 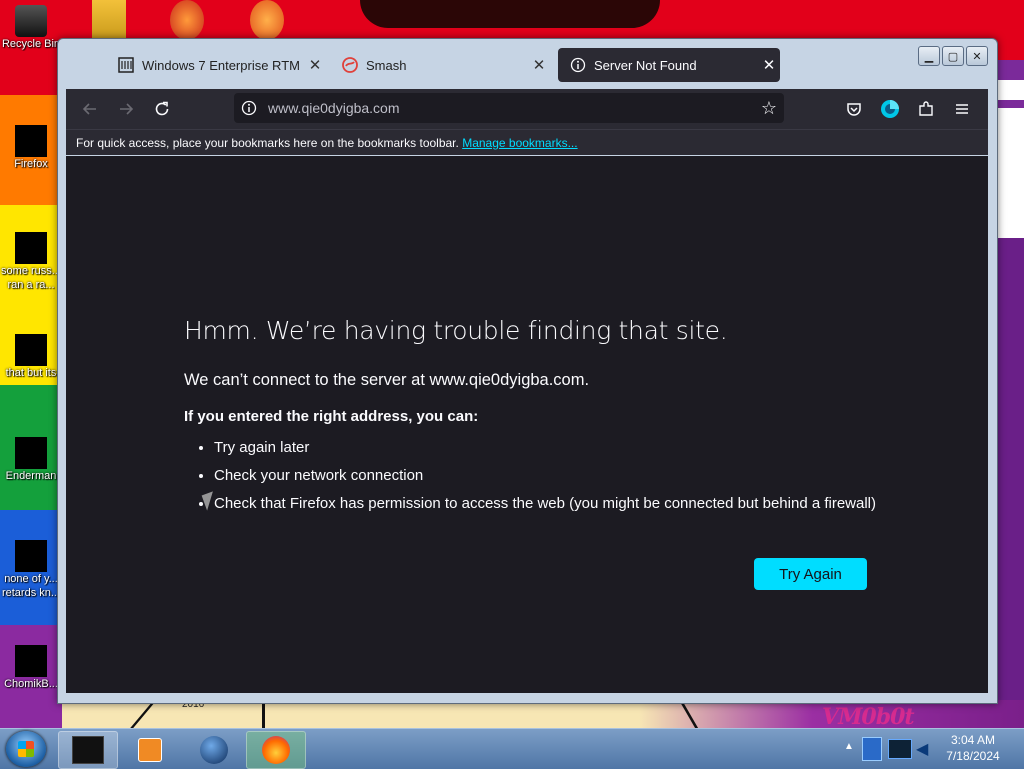 What do you see at coordinates (769, 108) in the screenshot?
I see `bookmark-star-icon: ☆` at bounding box center [769, 108].